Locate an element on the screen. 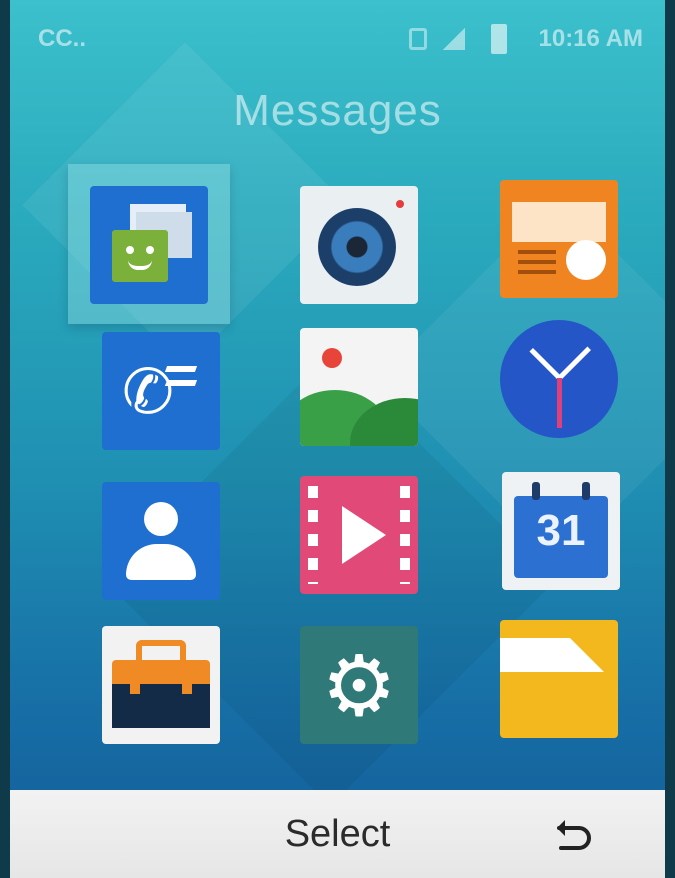 The width and height of the screenshot is (675, 878). contacts-icon is located at coordinates (161, 541).